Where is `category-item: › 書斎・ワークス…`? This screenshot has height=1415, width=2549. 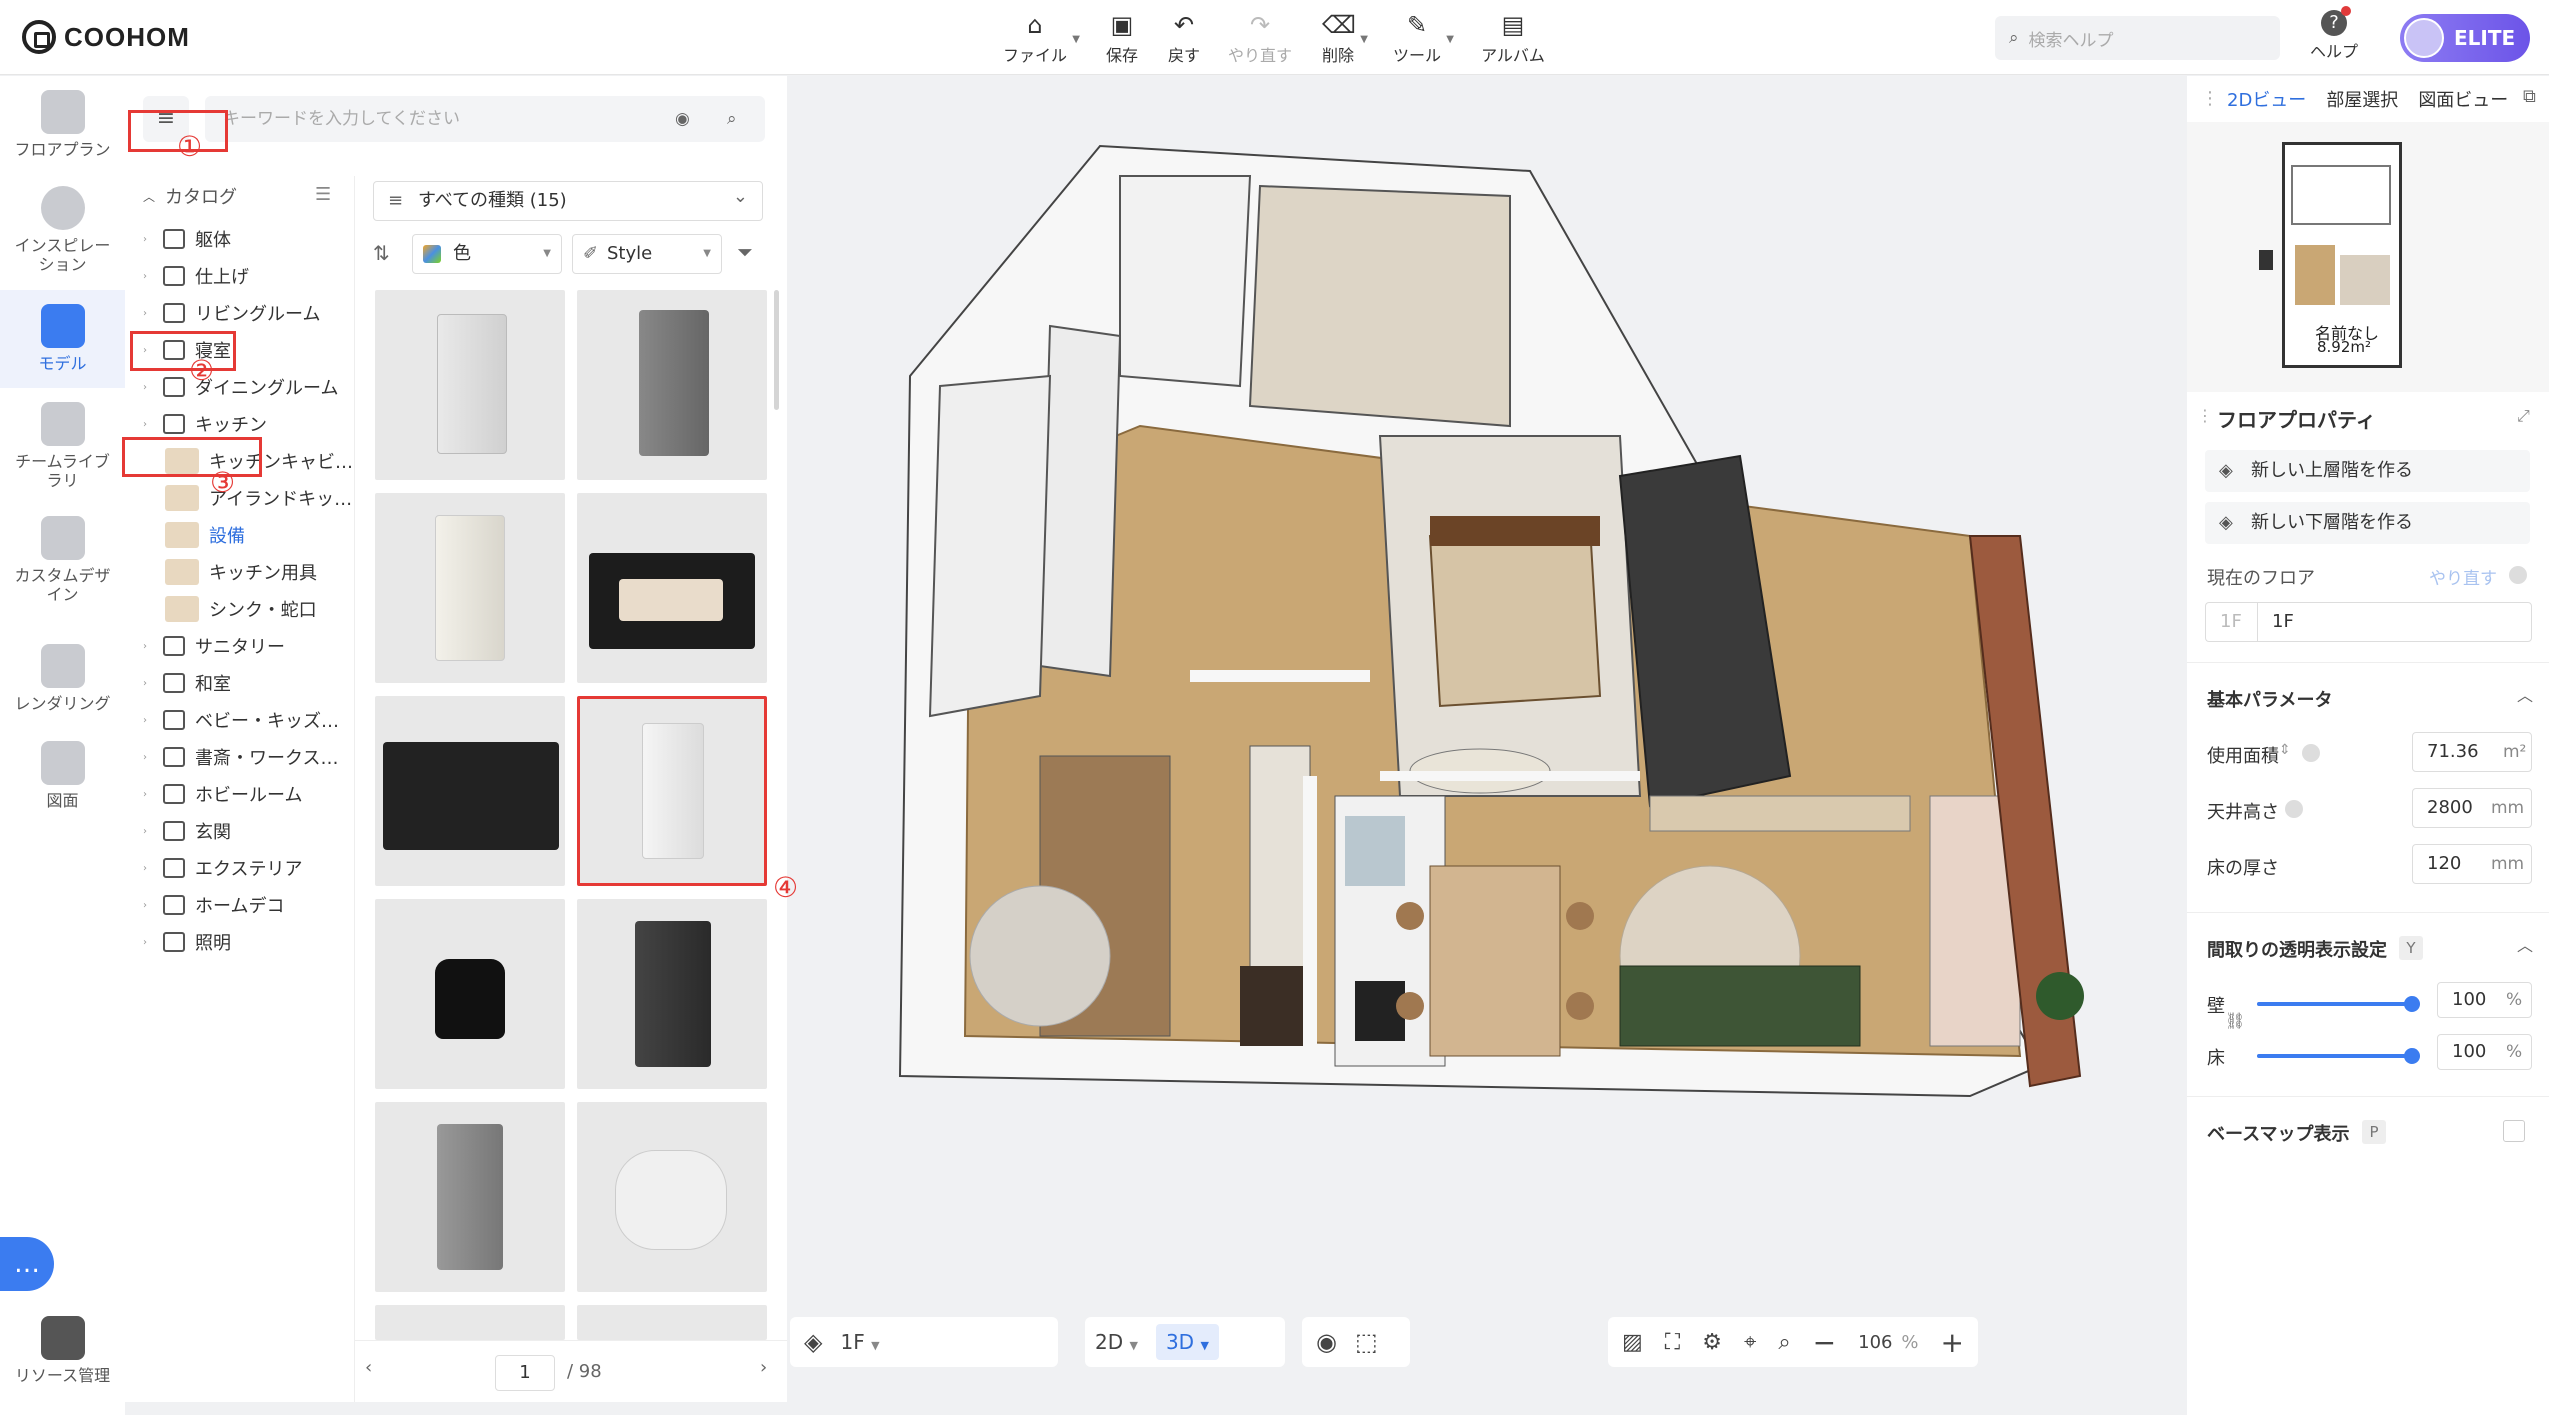 category-item: › 書斎・ワークス… is located at coordinates (240, 757).